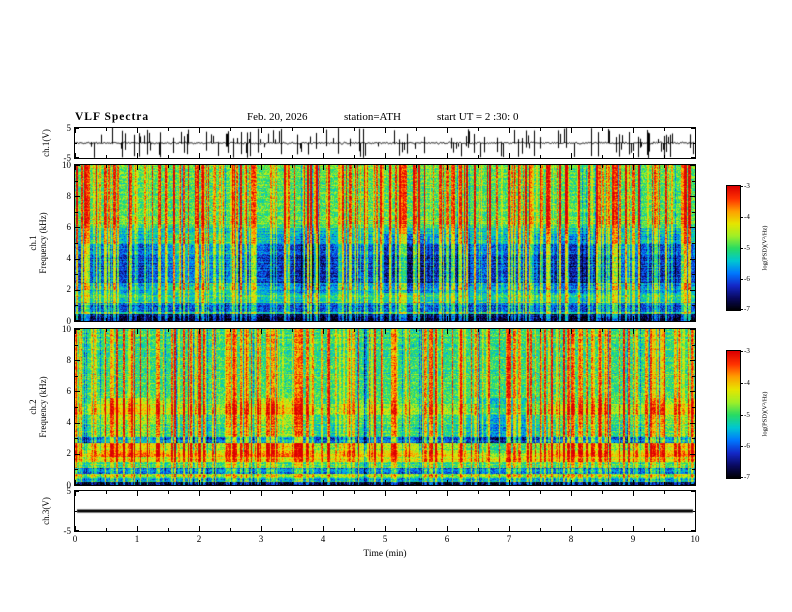 The height and width of the screenshot is (612, 792). What do you see at coordinates (747, 217) in the screenshot?
I see `colorbar-tick-label: -4` at bounding box center [747, 217].